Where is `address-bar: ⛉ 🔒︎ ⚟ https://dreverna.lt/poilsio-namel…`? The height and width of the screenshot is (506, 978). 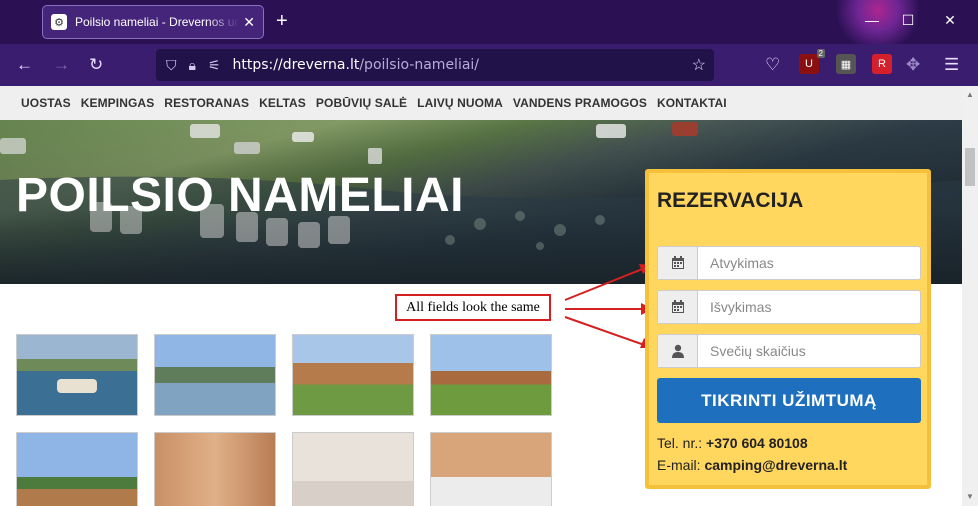
address-bar: ⛉ 🔒︎ ⚟ https://dreverna.lt/poilsio-namel… is located at coordinates (435, 65).